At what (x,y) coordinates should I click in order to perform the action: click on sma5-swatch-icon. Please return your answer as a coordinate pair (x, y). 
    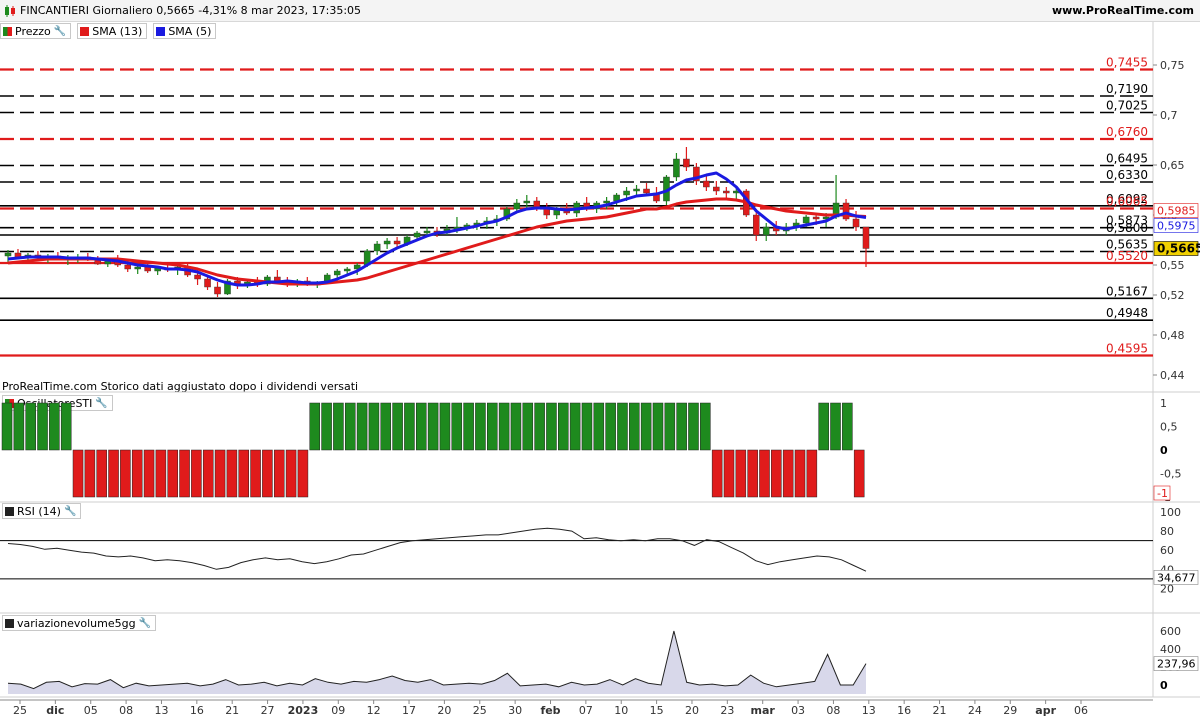
    Looking at the image, I should click on (161, 31).